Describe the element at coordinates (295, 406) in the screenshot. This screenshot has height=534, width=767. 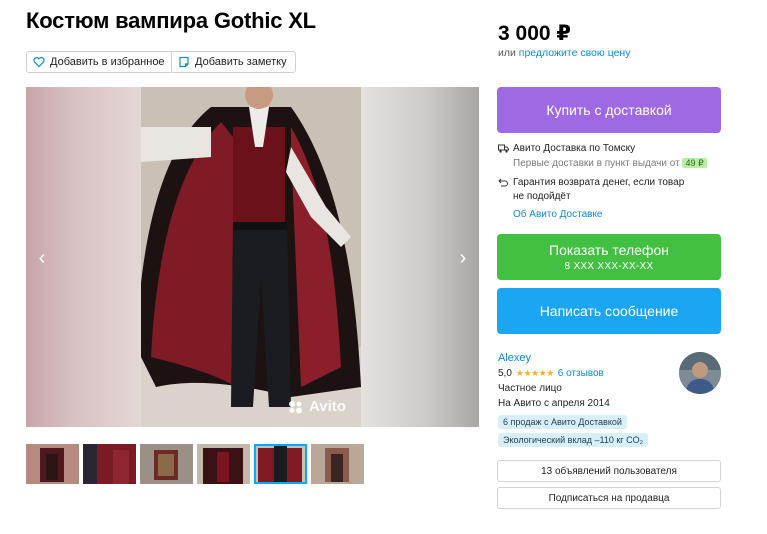
I see `avito-logo-icon` at that location.